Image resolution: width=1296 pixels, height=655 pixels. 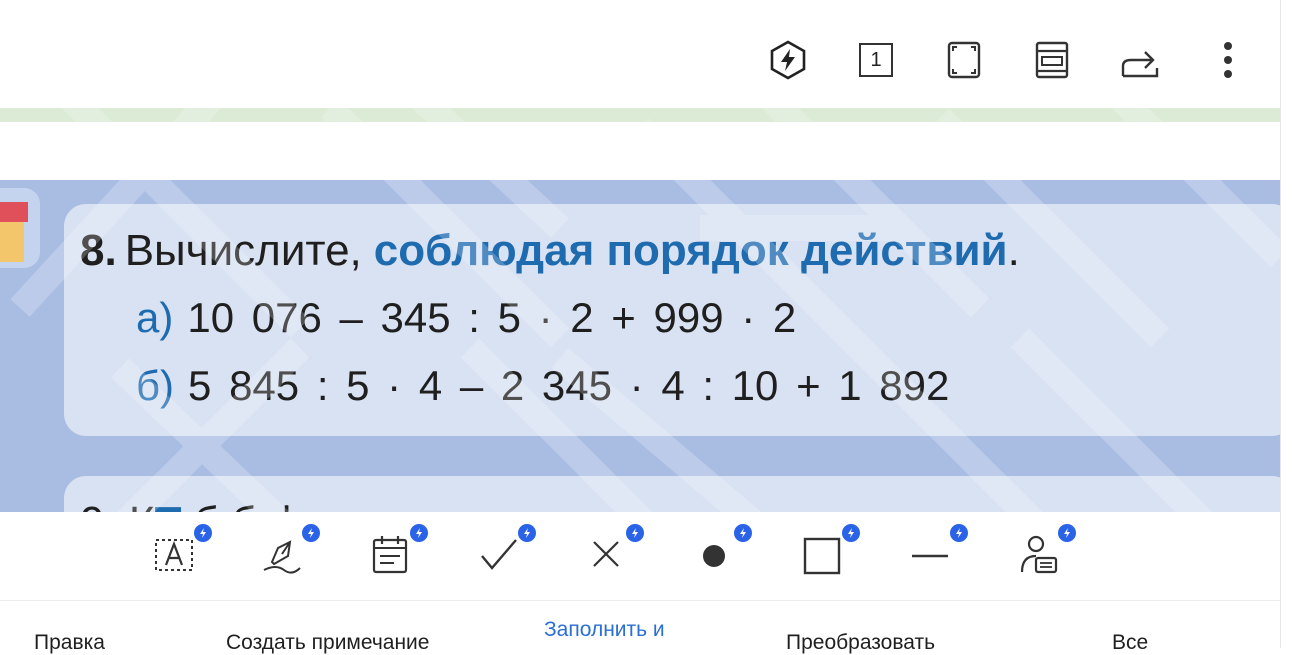 I want to click on lightning-icon, so click(x=788, y=60).